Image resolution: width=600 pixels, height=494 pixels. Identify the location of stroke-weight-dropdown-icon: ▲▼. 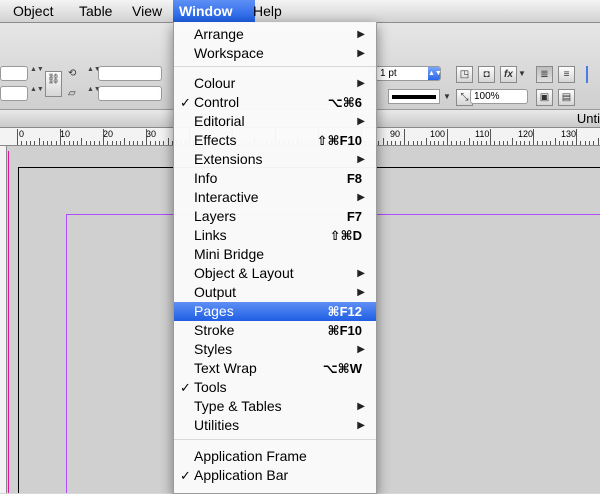
(435, 73).